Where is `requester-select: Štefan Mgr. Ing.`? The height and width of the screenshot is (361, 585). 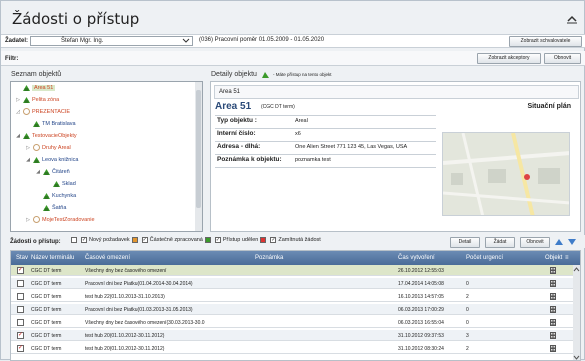
requester-select: Štefan Mgr. Ing. is located at coordinates (111, 41).